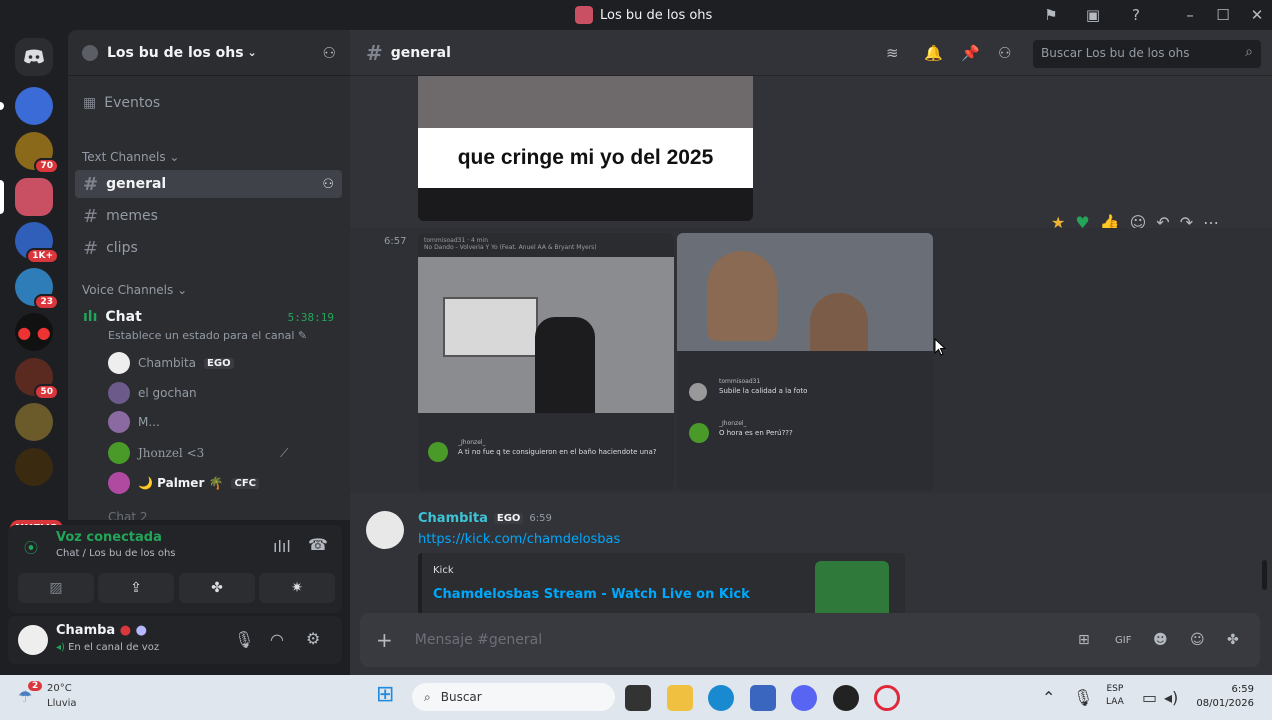 Image resolution: width=1272 pixels, height=720 pixels. Describe the element at coordinates (1136, 15) in the screenshot. I see `help-icon: ?` at that location.